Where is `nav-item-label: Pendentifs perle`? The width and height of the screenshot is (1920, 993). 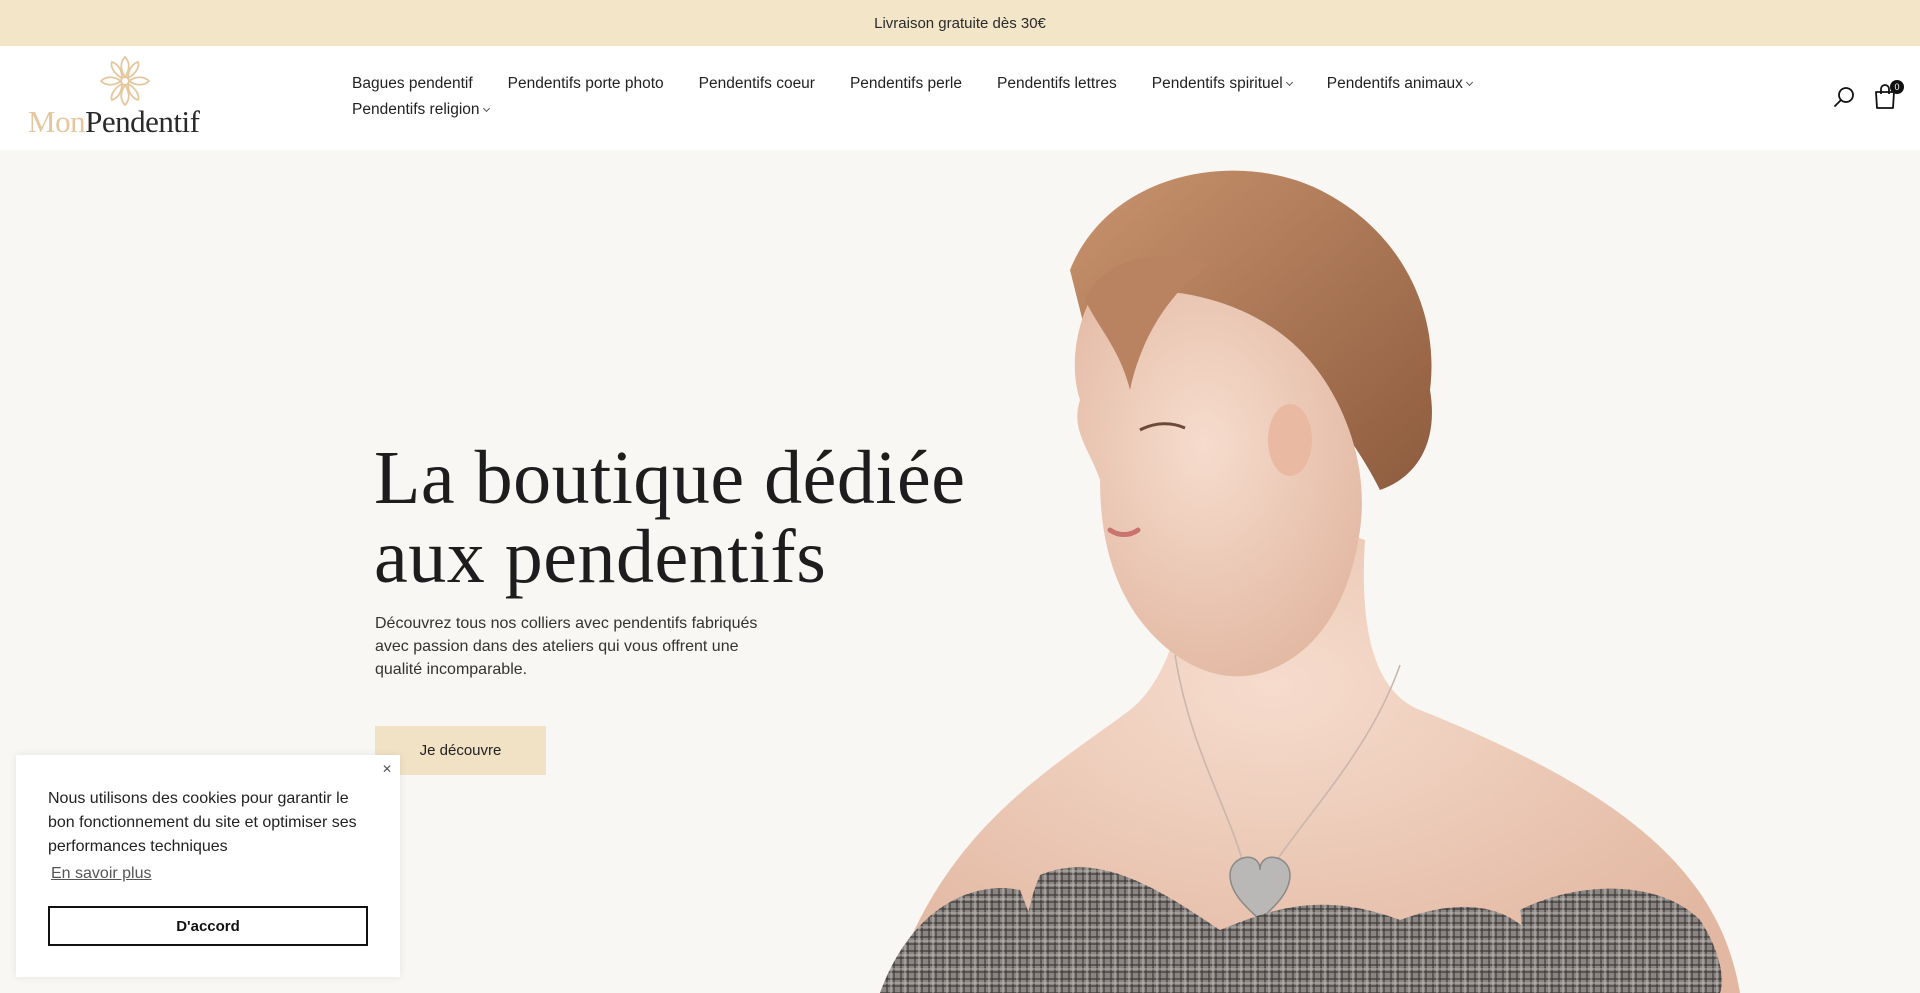
nav-item-label: Pendentifs perle is located at coordinates (905, 83).